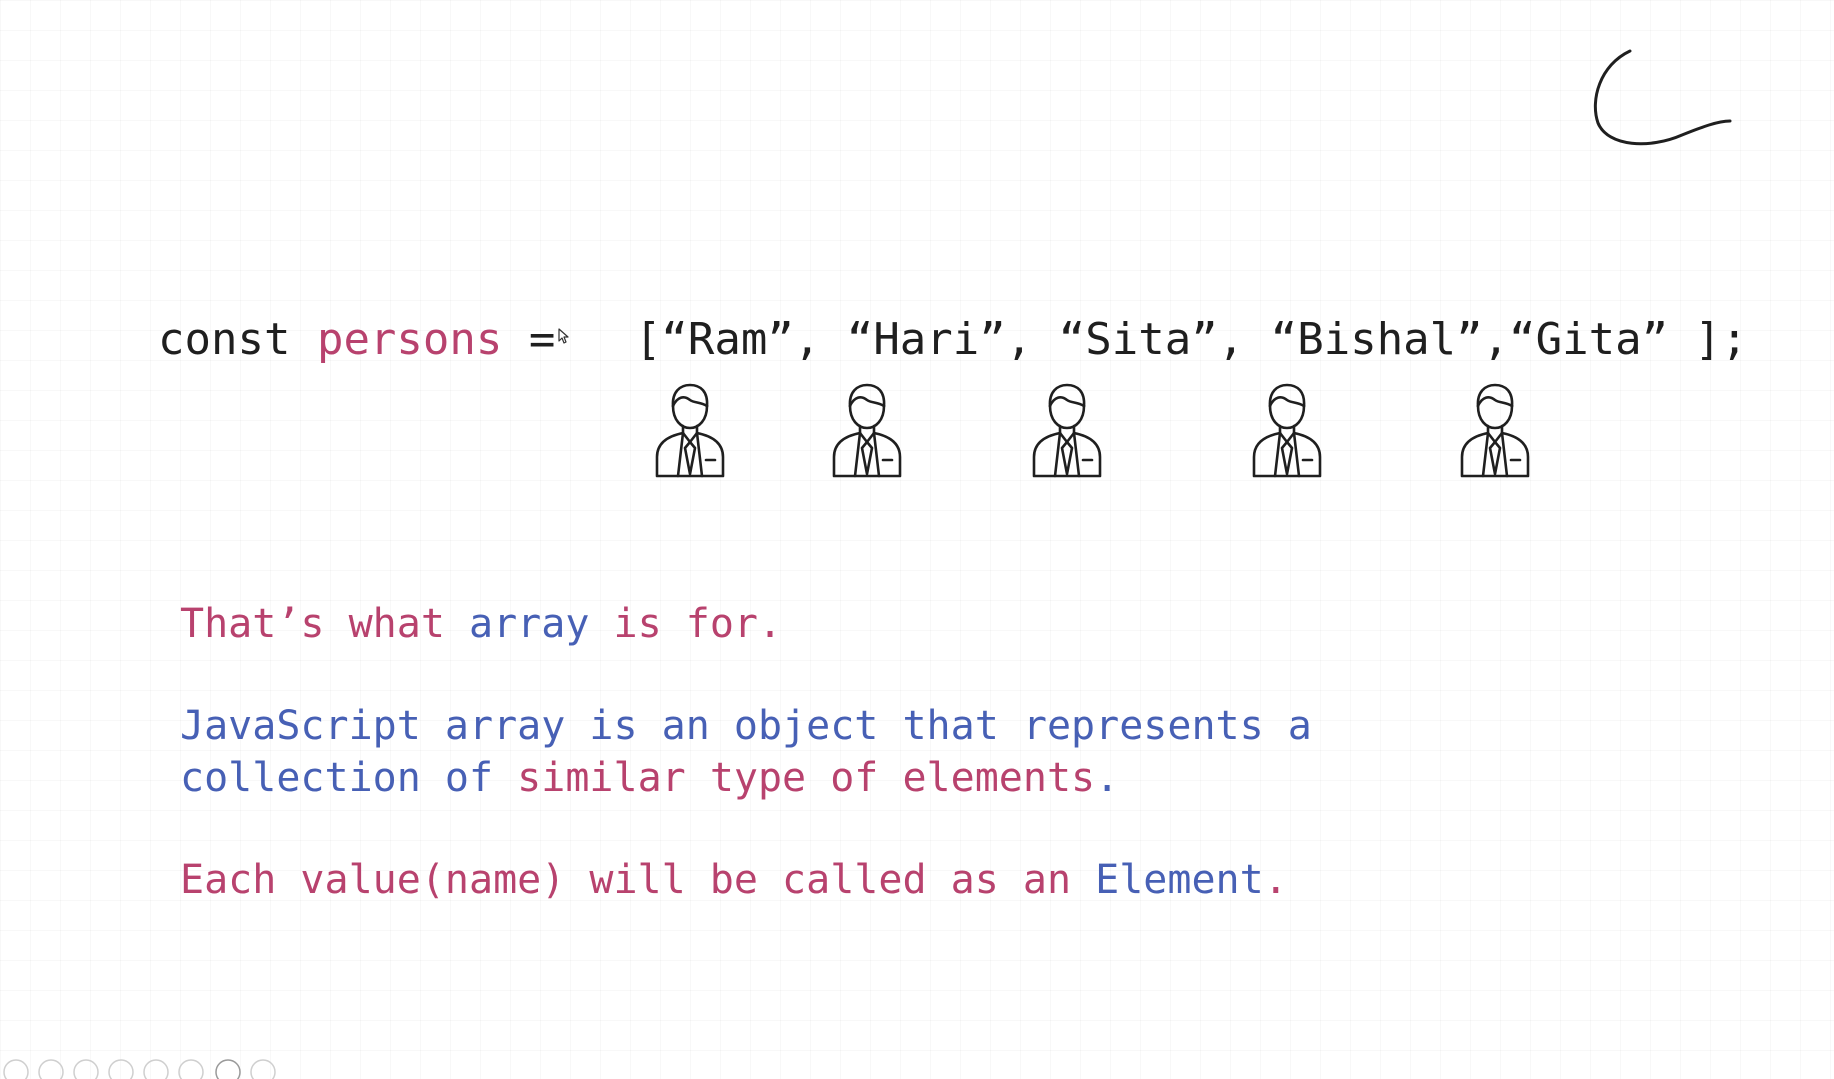 This screenshot has width=1834, height=1079. Describe the element at coordinates (917, 435) in the screenshot. I see `person-icons-row` at that location.